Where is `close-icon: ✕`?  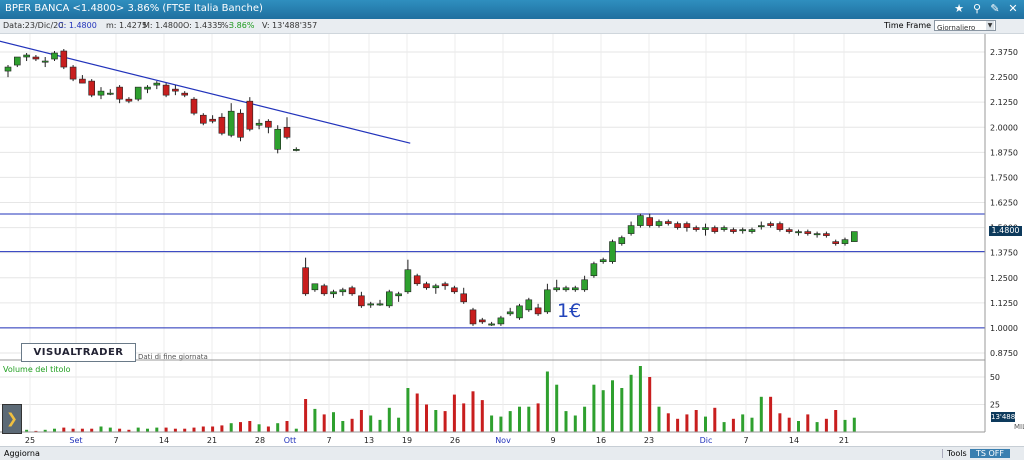 close-icon: ✕ is located at coordinates (1013, 9).